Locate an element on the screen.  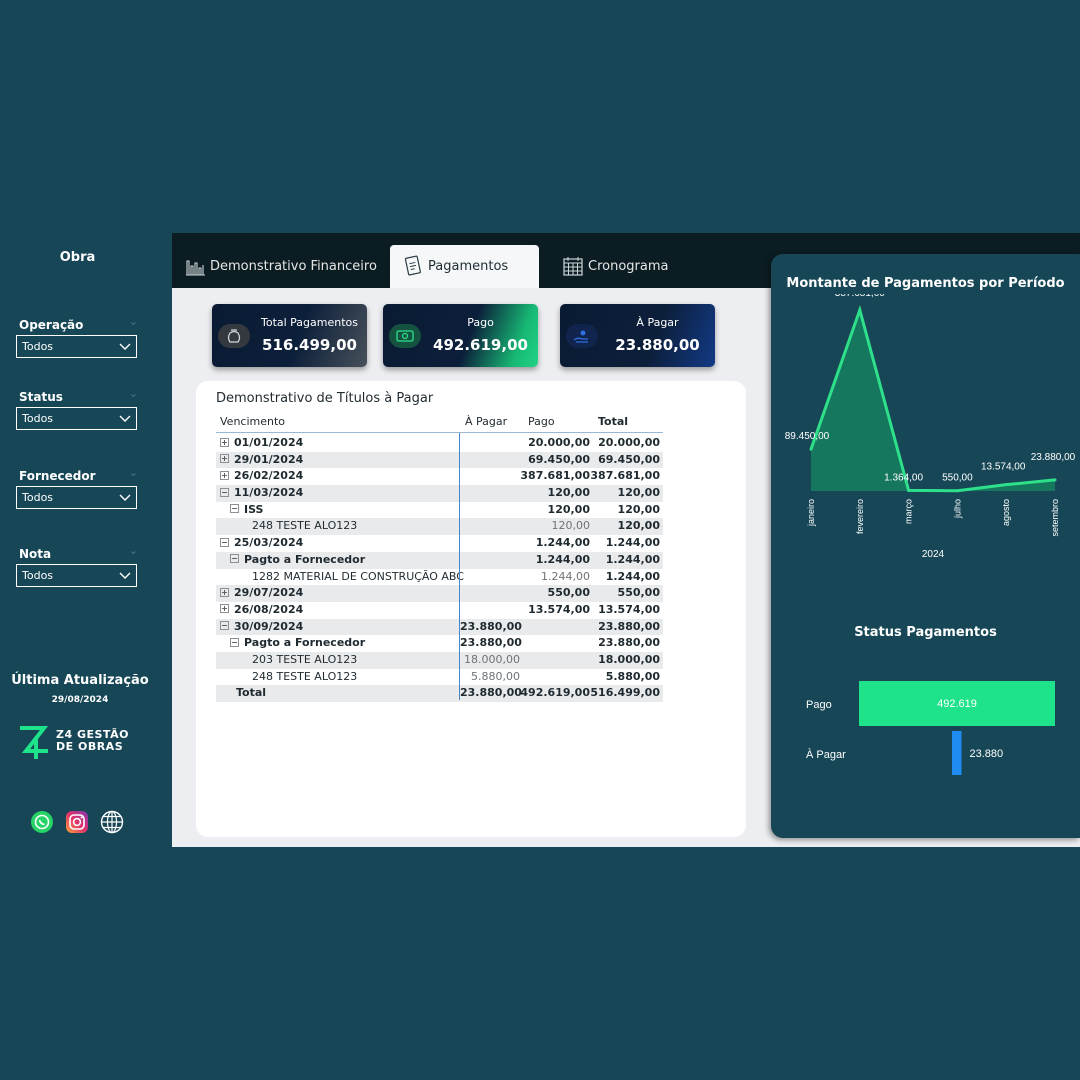
table-row: − ISS 120,00 120,00 is located at coordinates (439, 510).